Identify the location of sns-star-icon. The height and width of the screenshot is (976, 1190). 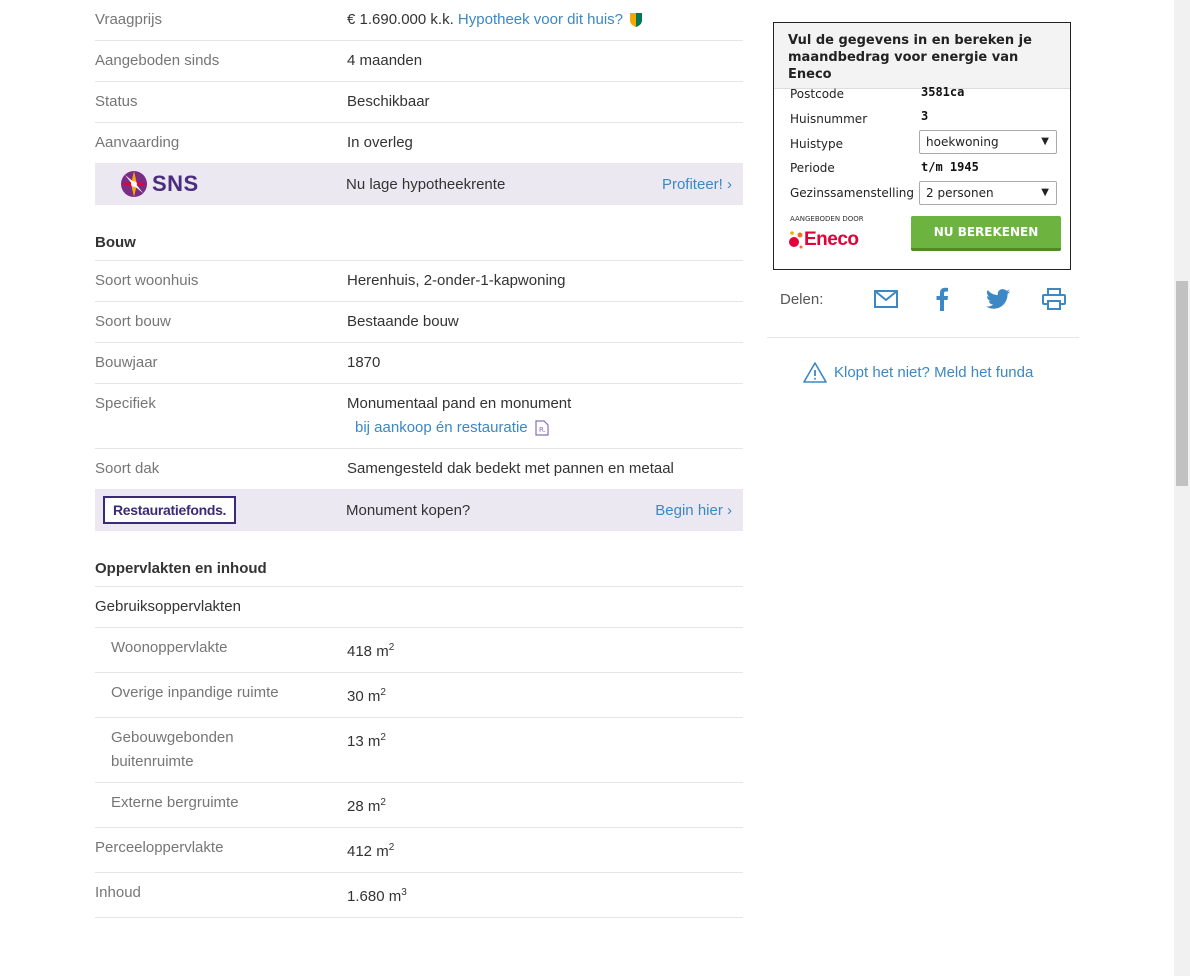
(134, 184).